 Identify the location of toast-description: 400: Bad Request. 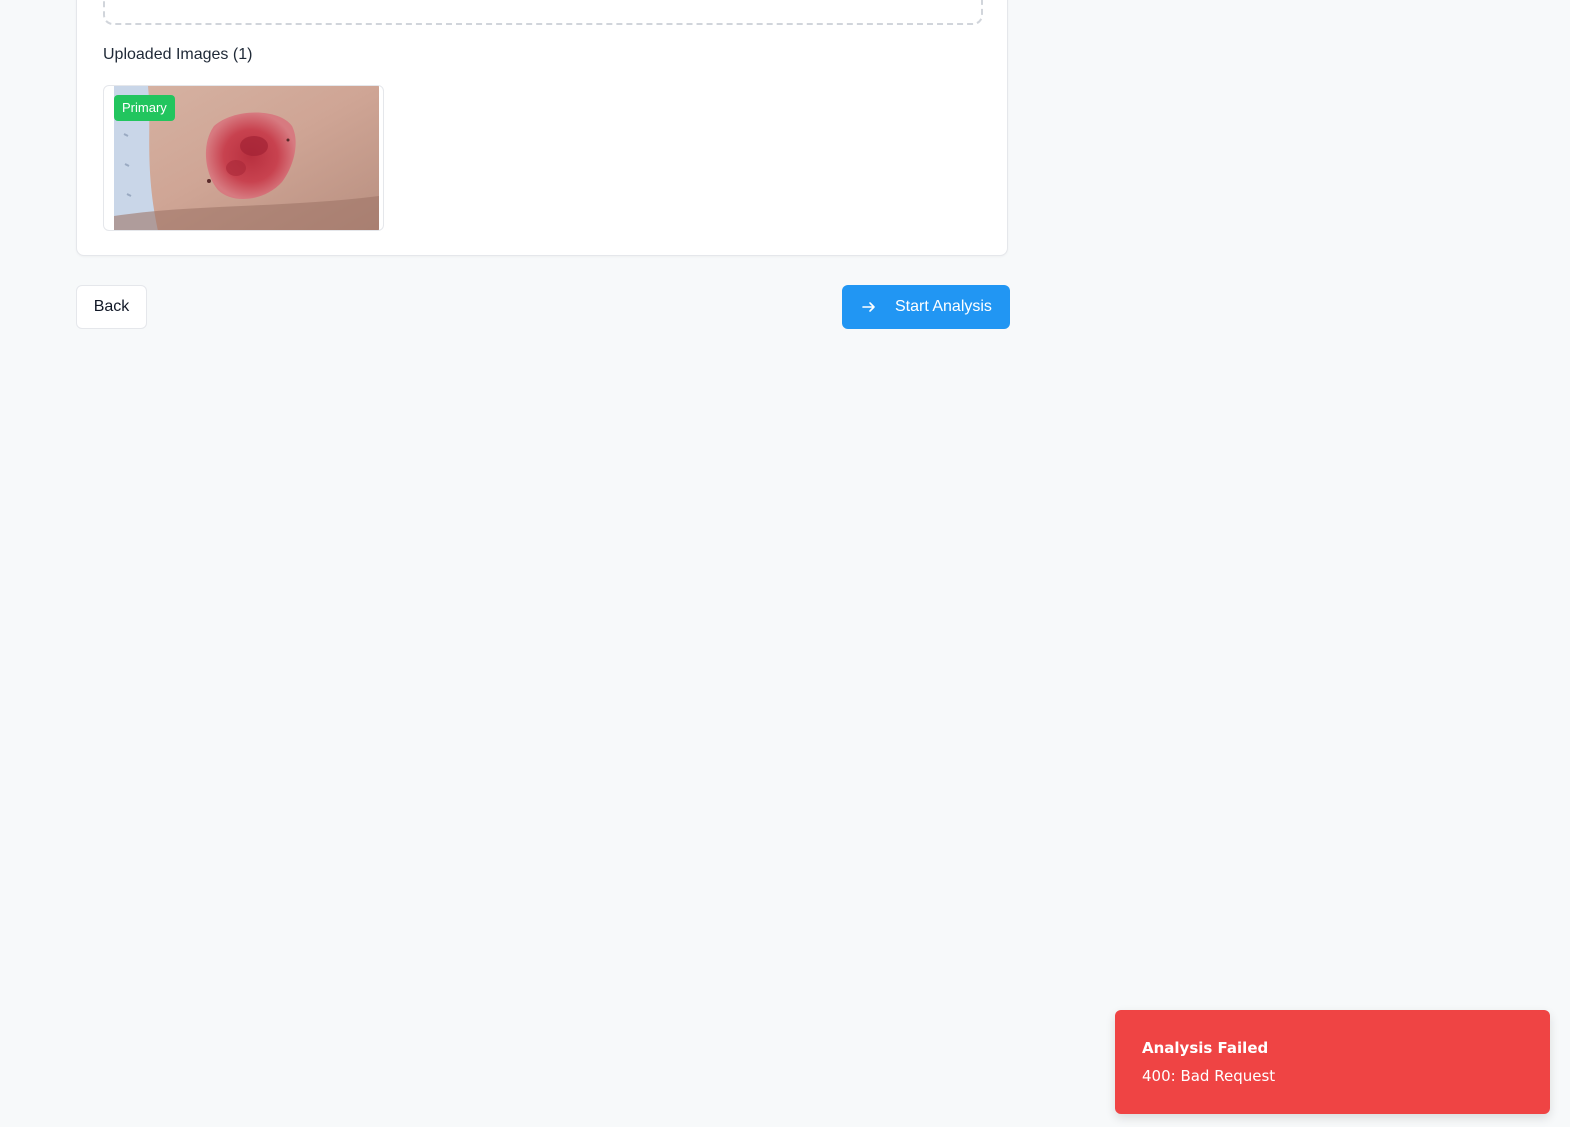
(1209, 1076).